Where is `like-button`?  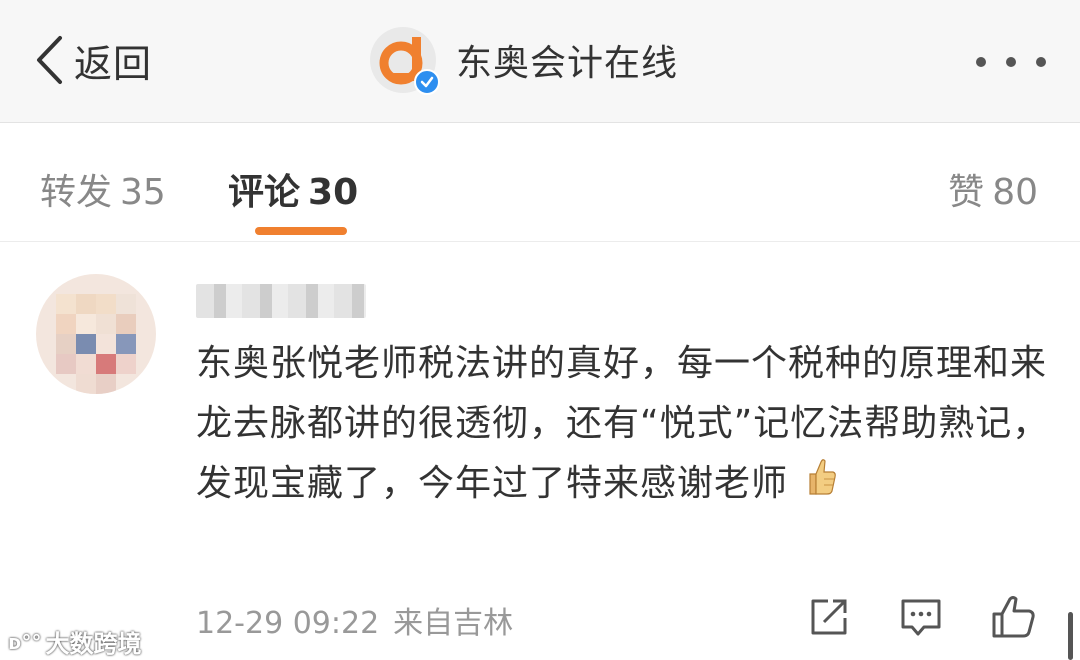
like-button is located at coordinates (1015, 617).